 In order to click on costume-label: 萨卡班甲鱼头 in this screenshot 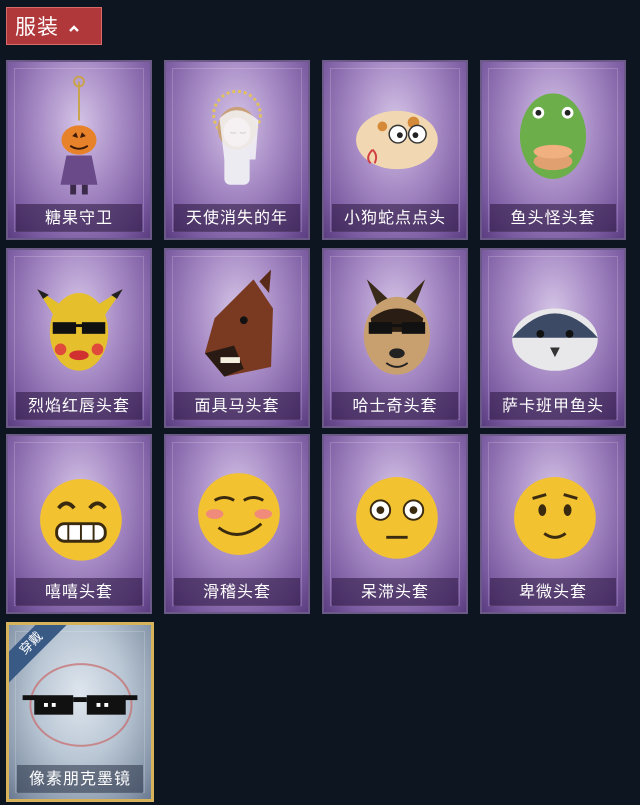, I will do `click(553, 406)`.